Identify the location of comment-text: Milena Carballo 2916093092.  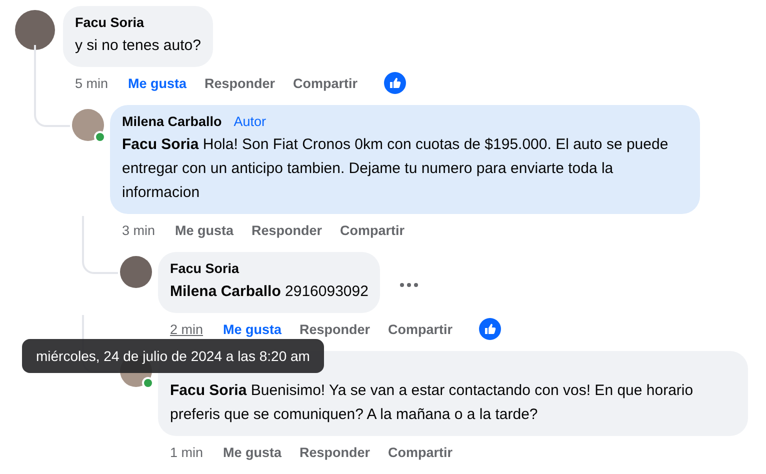
(269, 292).